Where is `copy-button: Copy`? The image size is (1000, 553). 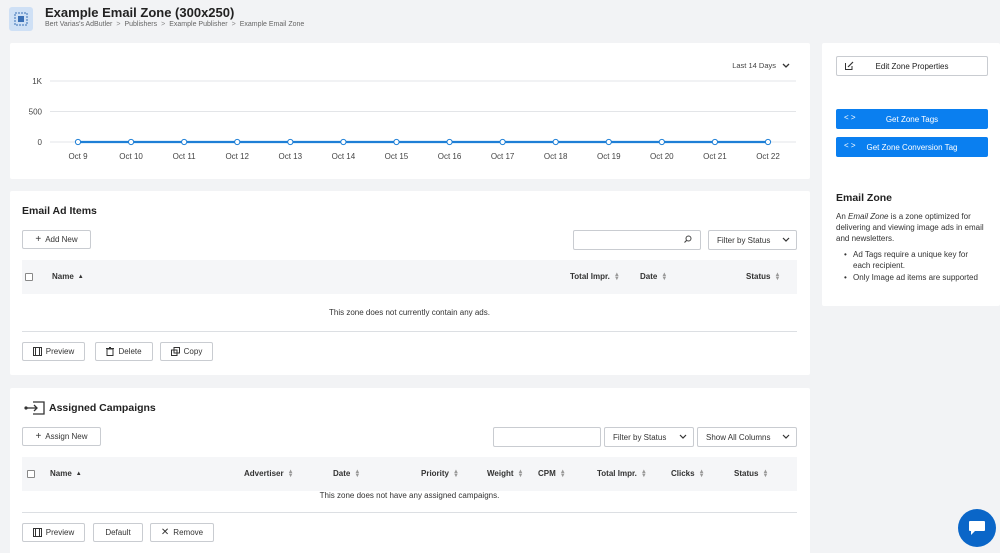 copy-button: Copy is located at coordinates (186, 351).